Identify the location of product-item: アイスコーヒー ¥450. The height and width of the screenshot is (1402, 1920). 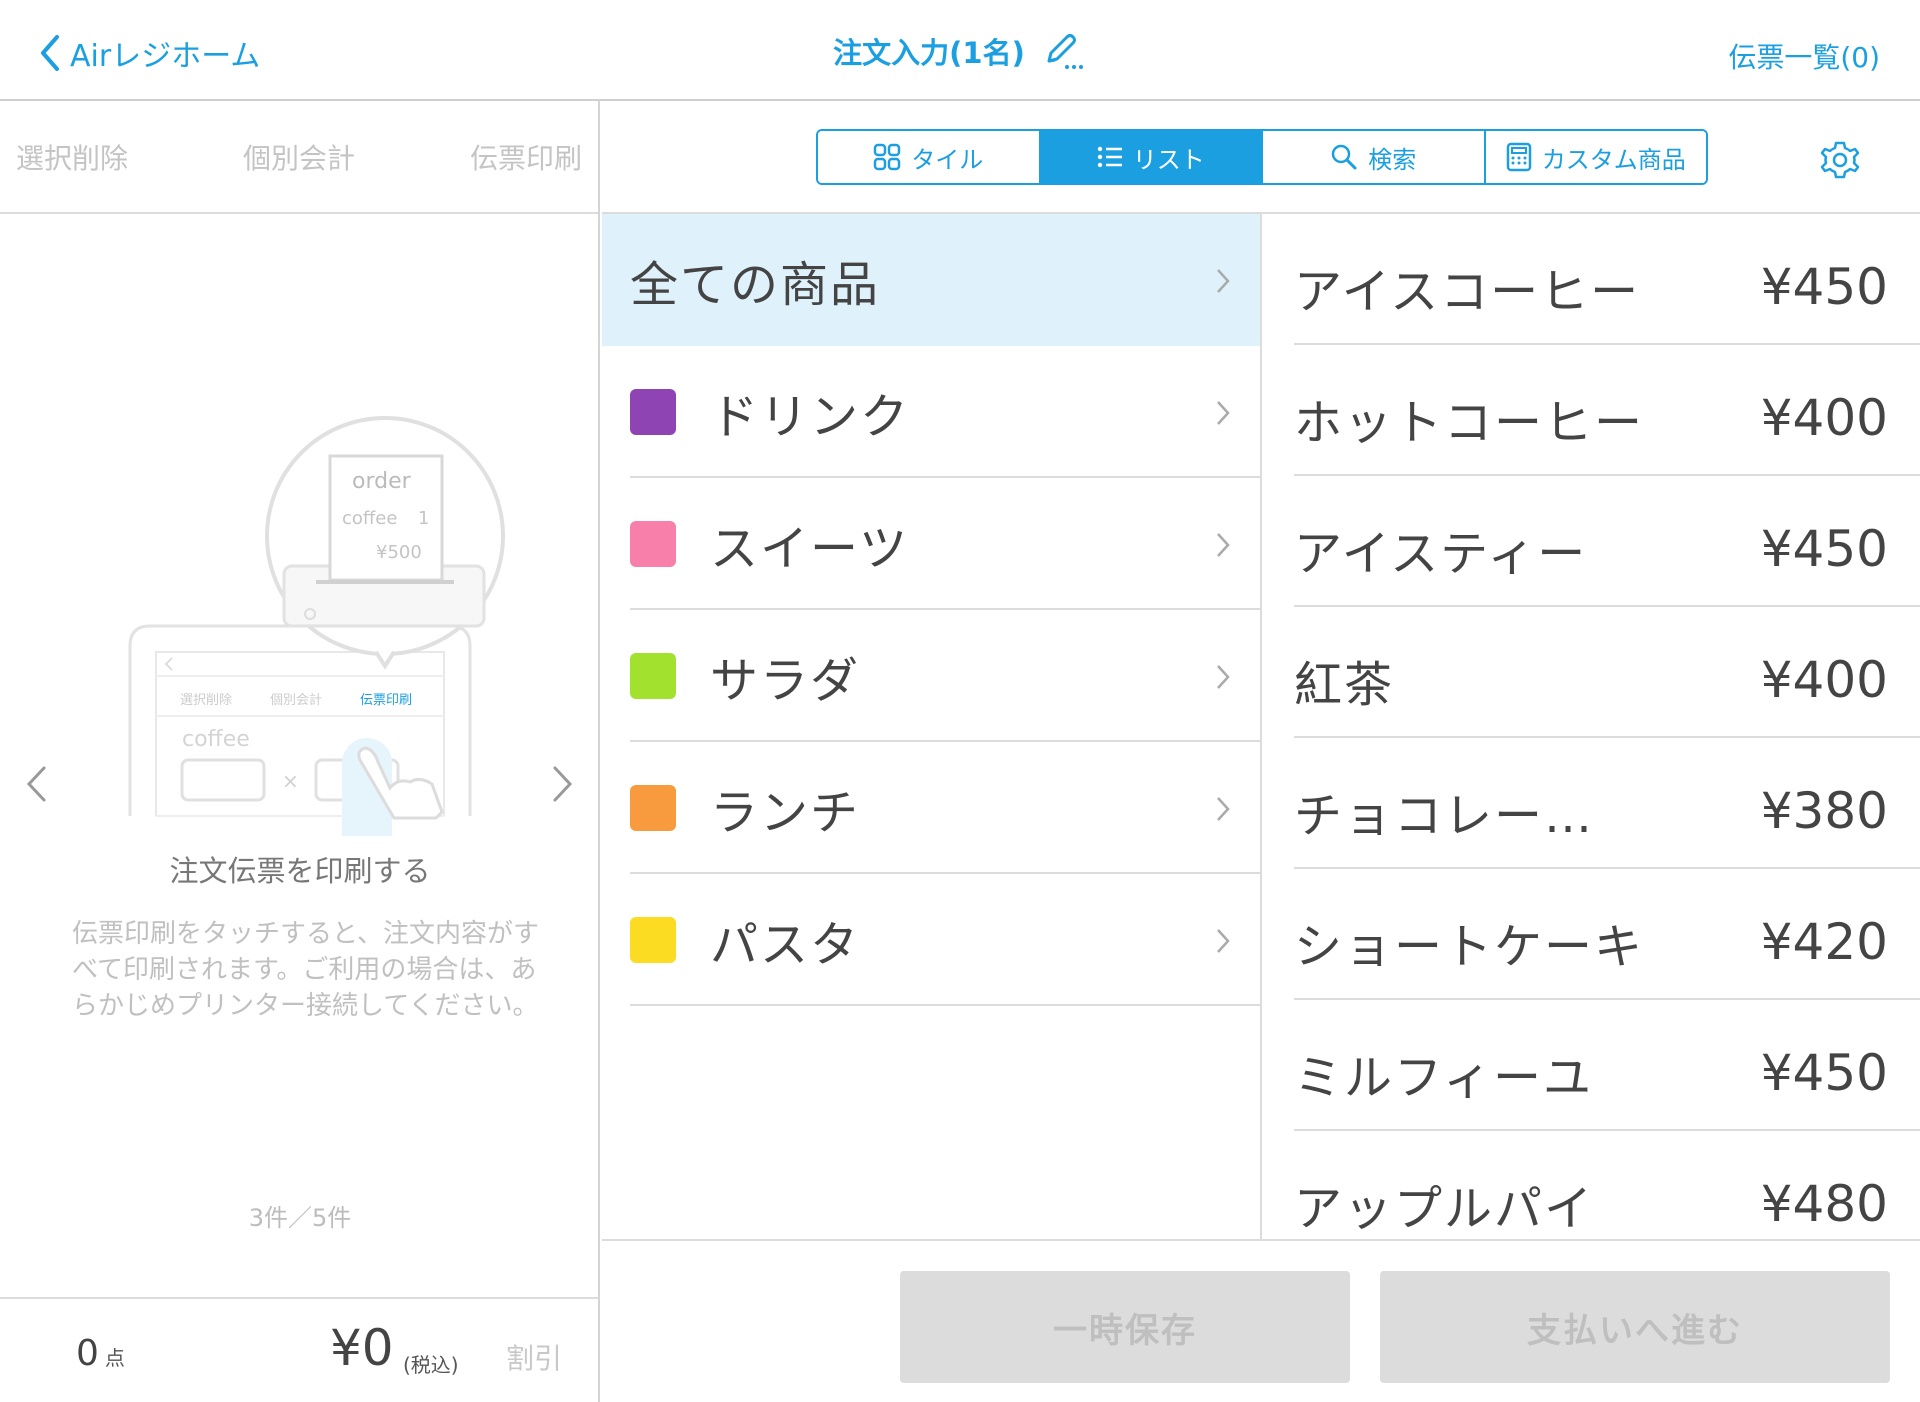
(1607, 279).